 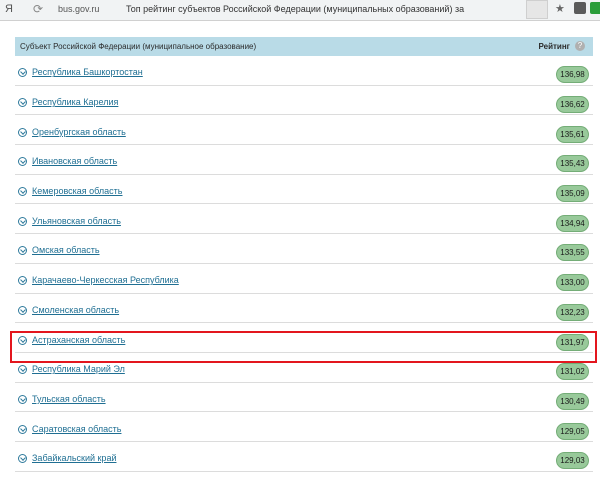 What do you see at coordinates (105, 280) in the screenshot?
I see `subject-name-link: Карачаево-Черкесская Республика` at bounding box center [105, 280].